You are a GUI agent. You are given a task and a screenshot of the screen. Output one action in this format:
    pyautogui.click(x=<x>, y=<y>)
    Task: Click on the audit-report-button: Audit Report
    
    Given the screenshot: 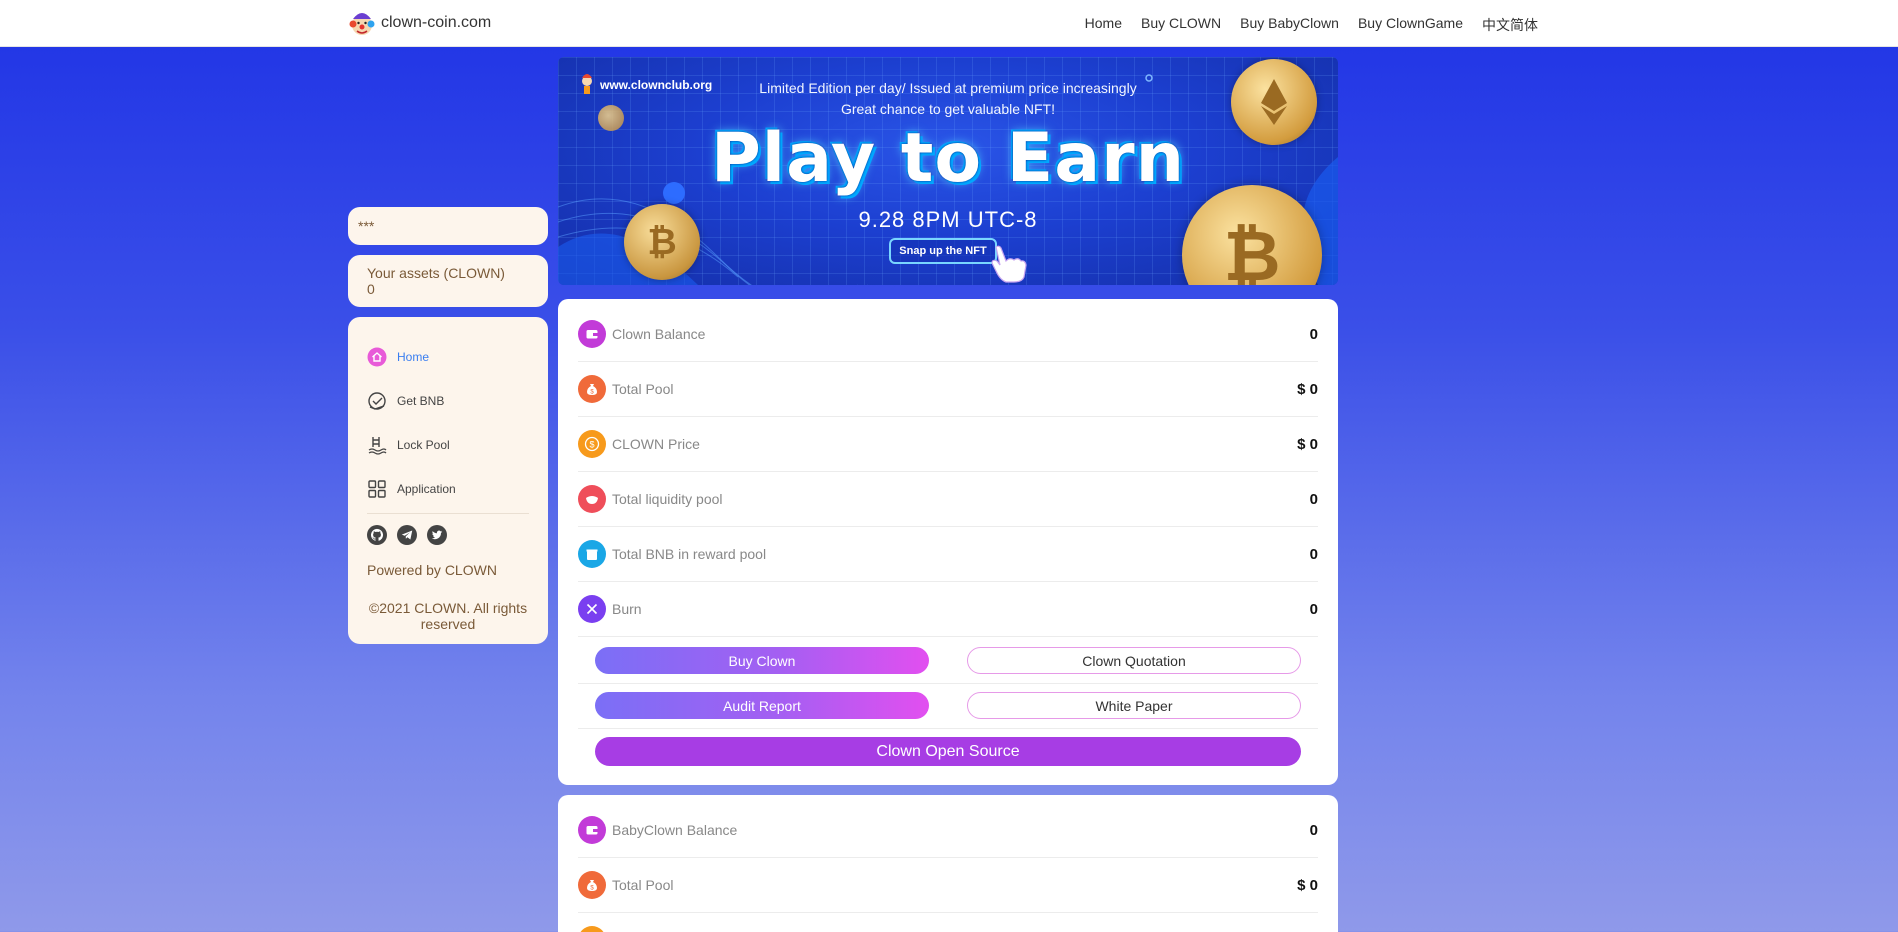 What is the action you would take?
    pyautogui.click(x=762, y=705)
    